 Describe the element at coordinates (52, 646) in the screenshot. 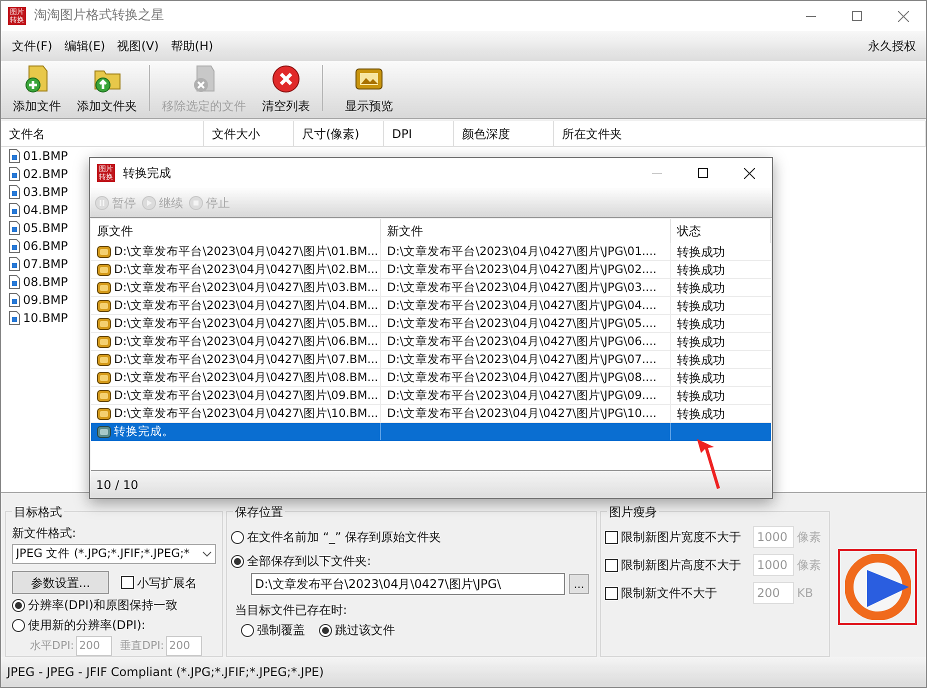

I see `field-label: 水平DPI:` at that location.